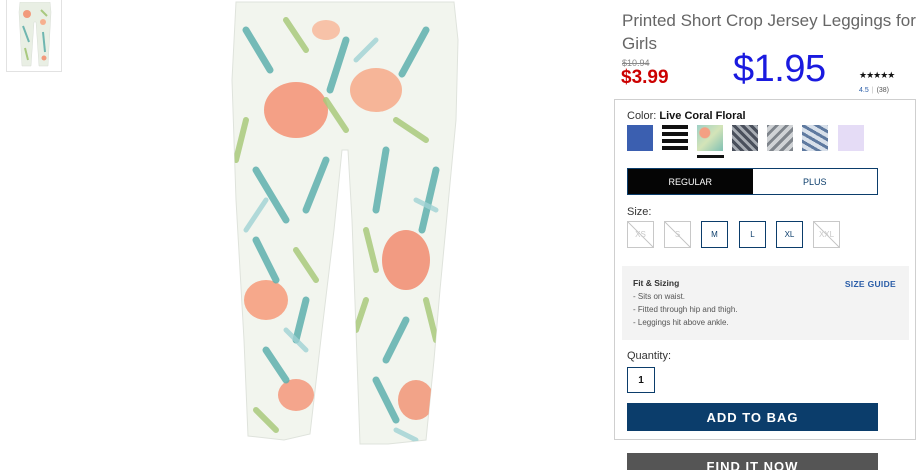 Image resolution: width=923 pixels, height=470 pixels. I want to click on size-guide-link: SIZE GUIDE, so click(870, 284).